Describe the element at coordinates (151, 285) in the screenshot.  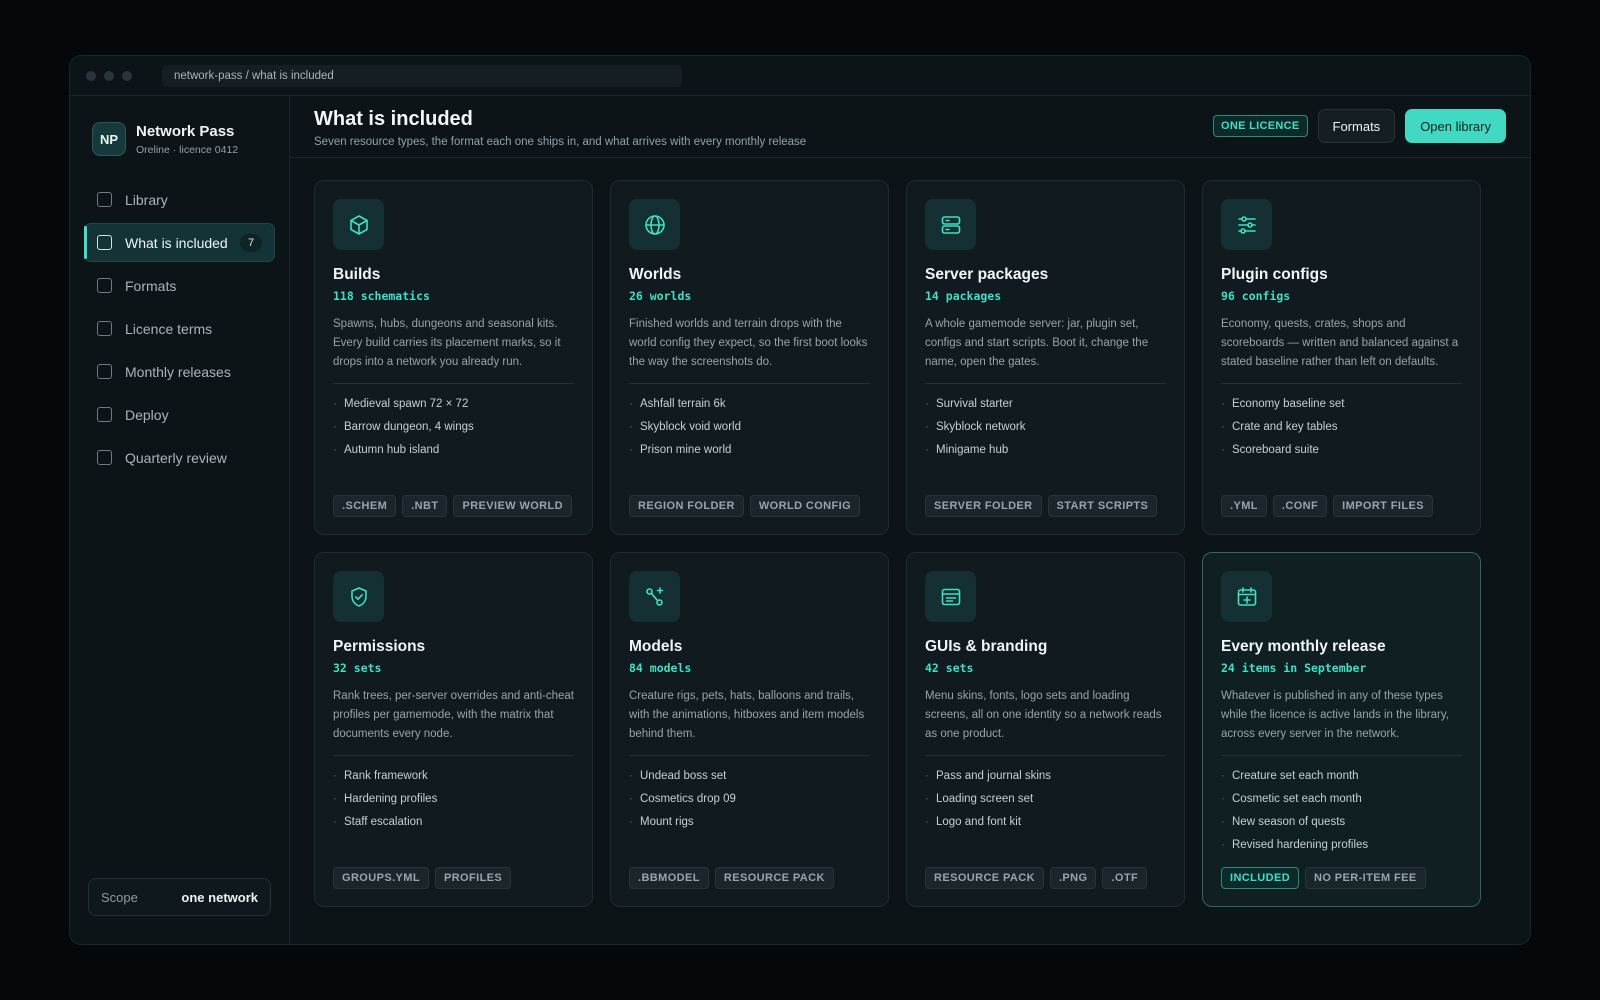
I see `sidebar-item-label: Formats` at that location.